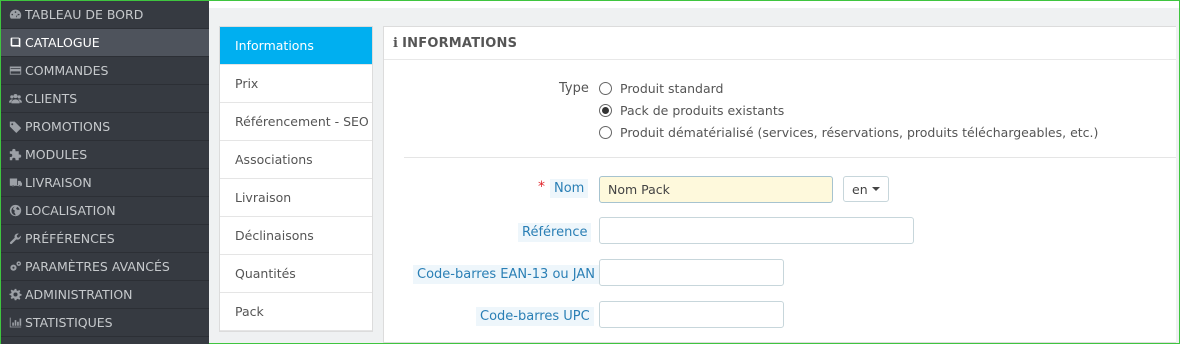 Image resolution: width=1180 pixels, height=344 pixels. What do you see at coordinates (691, 272) in the screenshot?
I see `ean13-input` at bounding box center [691, 272].